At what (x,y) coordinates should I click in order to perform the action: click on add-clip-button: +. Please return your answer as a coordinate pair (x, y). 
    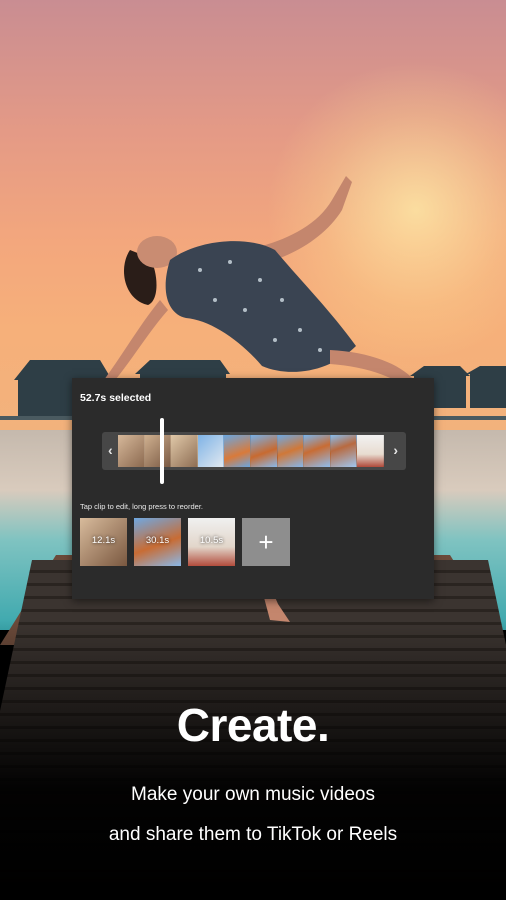
    Looking at the image, I should click on (266, 542).